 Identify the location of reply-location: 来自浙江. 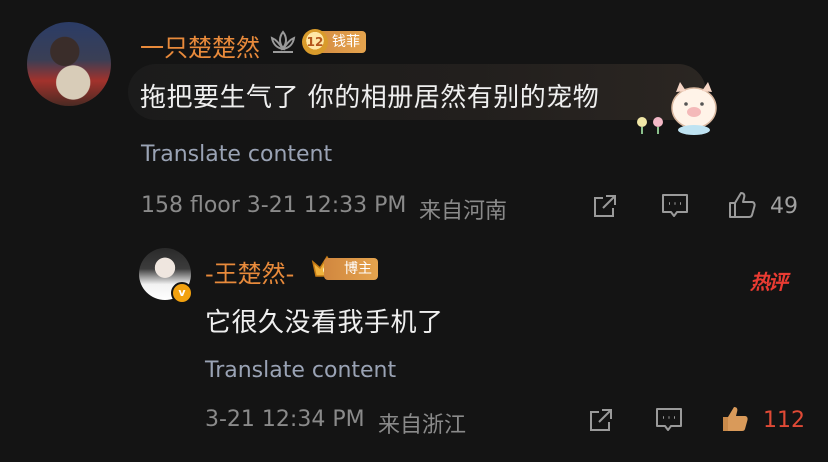
(422, 425).